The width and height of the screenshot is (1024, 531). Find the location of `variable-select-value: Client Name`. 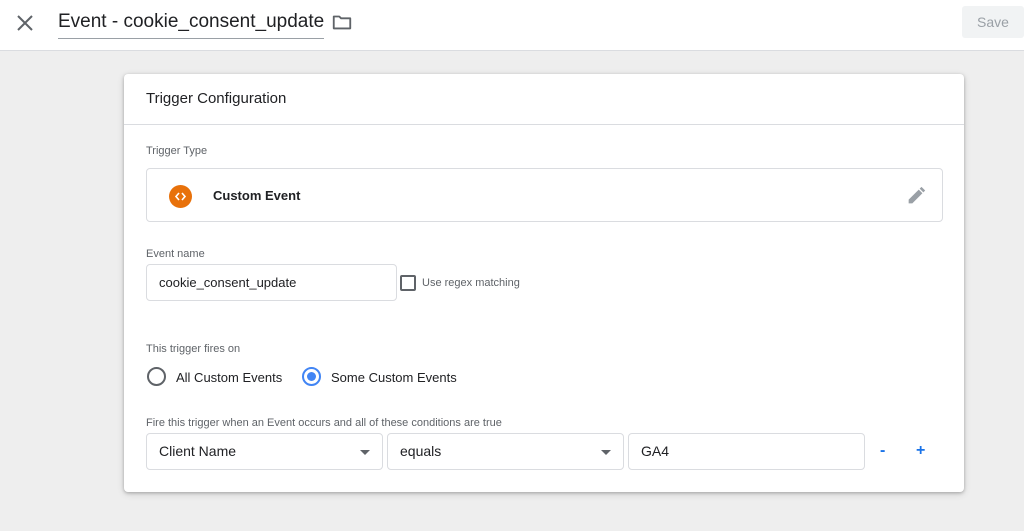

variable-select-value: Client Name is located at coordinates (198, 451).